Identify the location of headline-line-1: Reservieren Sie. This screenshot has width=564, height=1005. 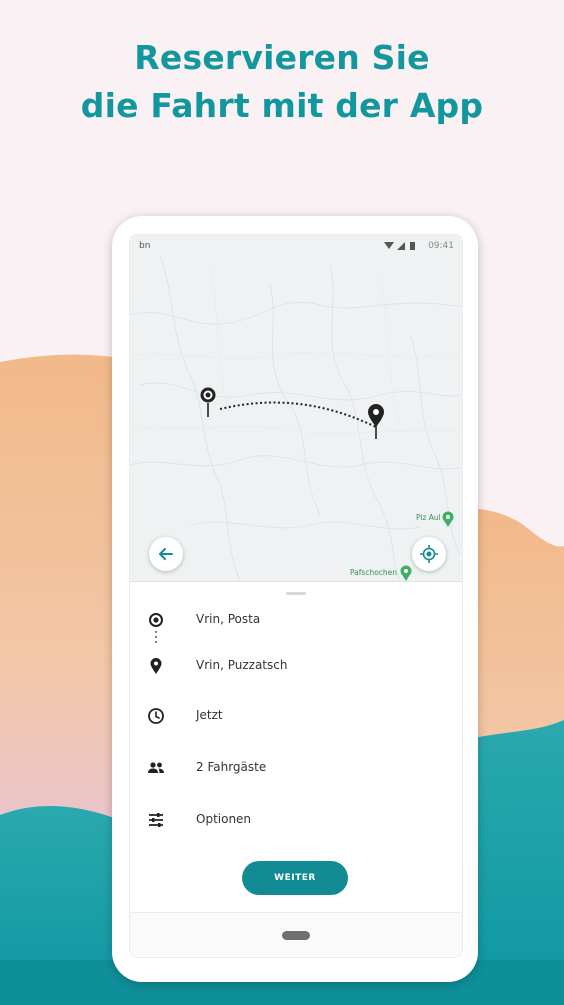
(282, 57).